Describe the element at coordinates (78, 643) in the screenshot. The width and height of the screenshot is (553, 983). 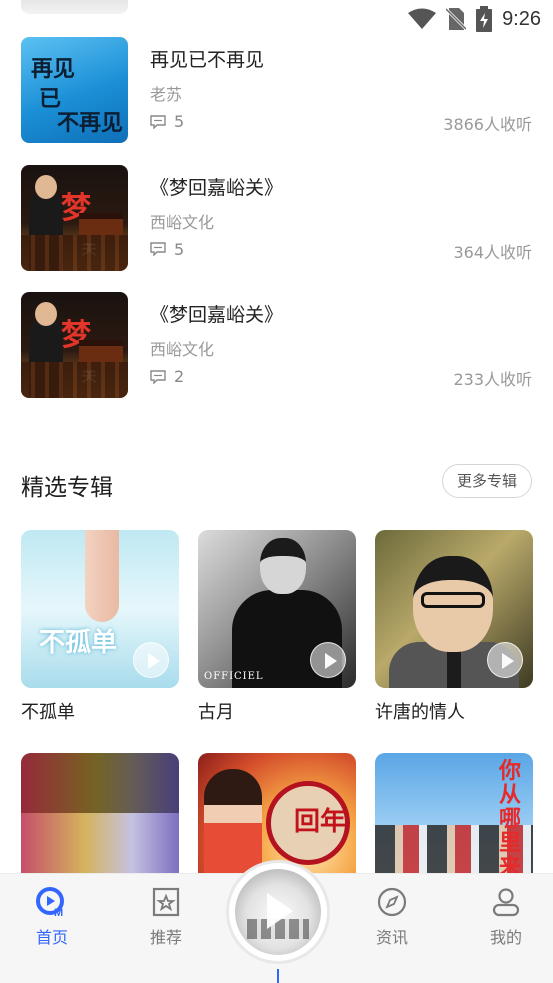
I see `album-cover-text: 不孤单` at that location.